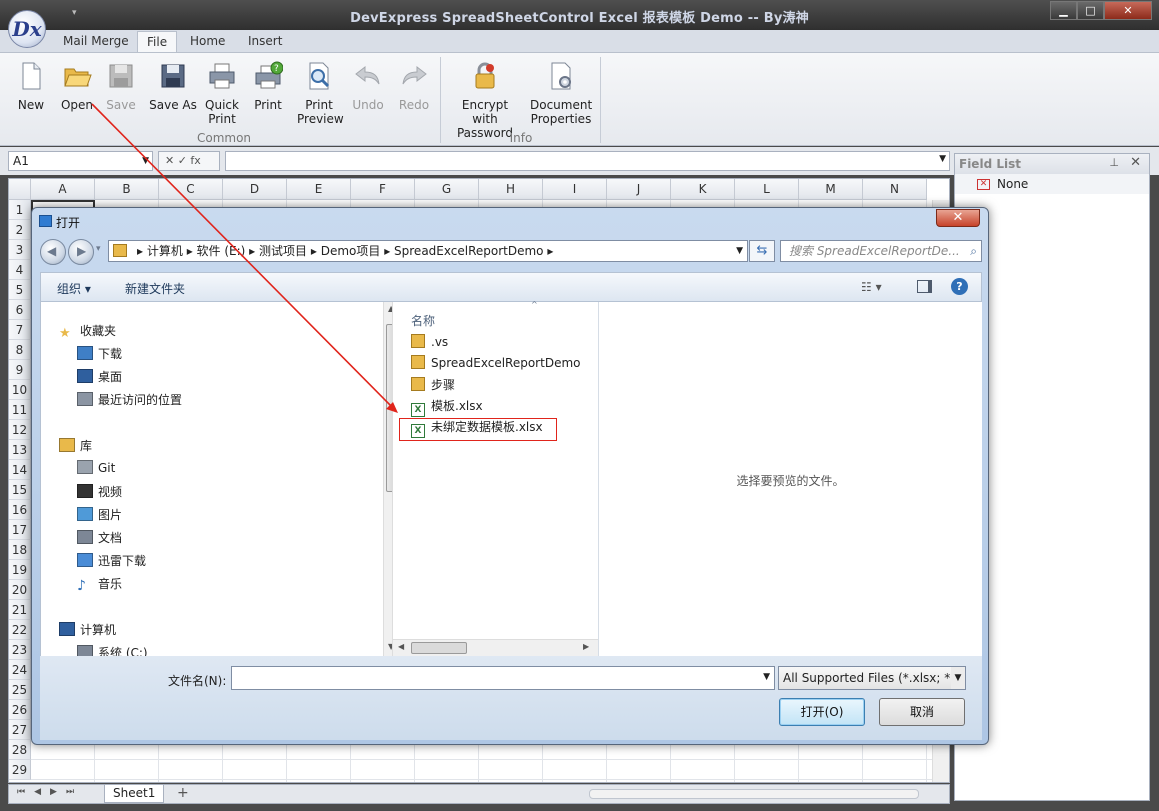 The width and height of the screenshot is (1159, 811). Describe the element at coordinates (165, 251) in the screenshot. I see `breadcrumb-computer: 计算机` at that location.